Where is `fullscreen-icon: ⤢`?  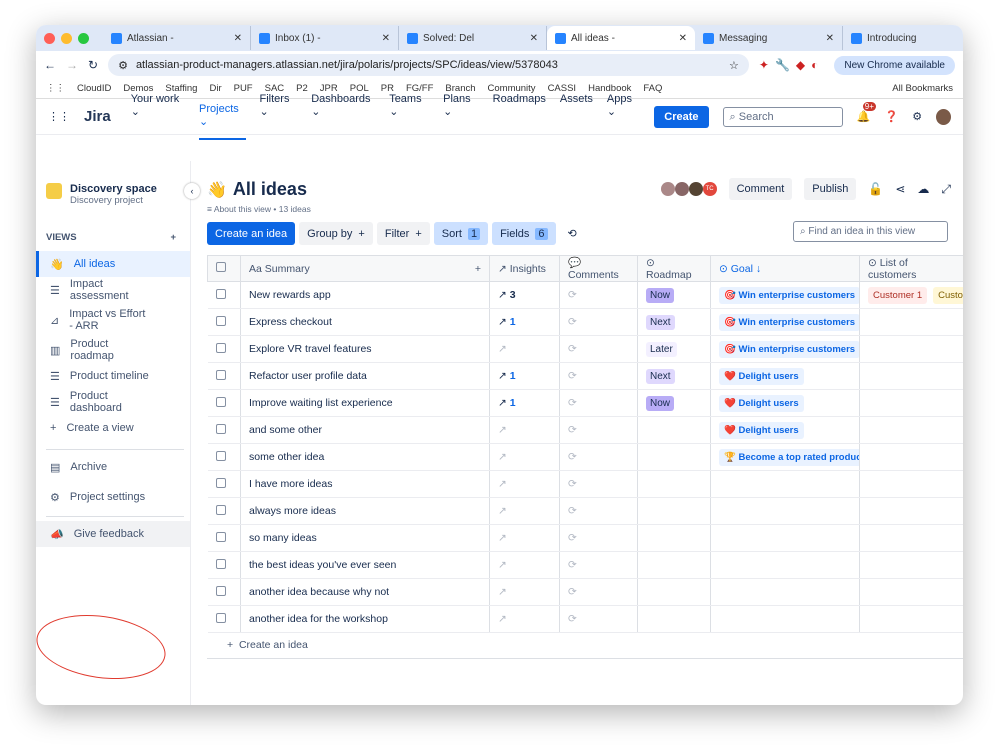 fullscreen-icon: ⤢ is located at coordinates (946, 189).